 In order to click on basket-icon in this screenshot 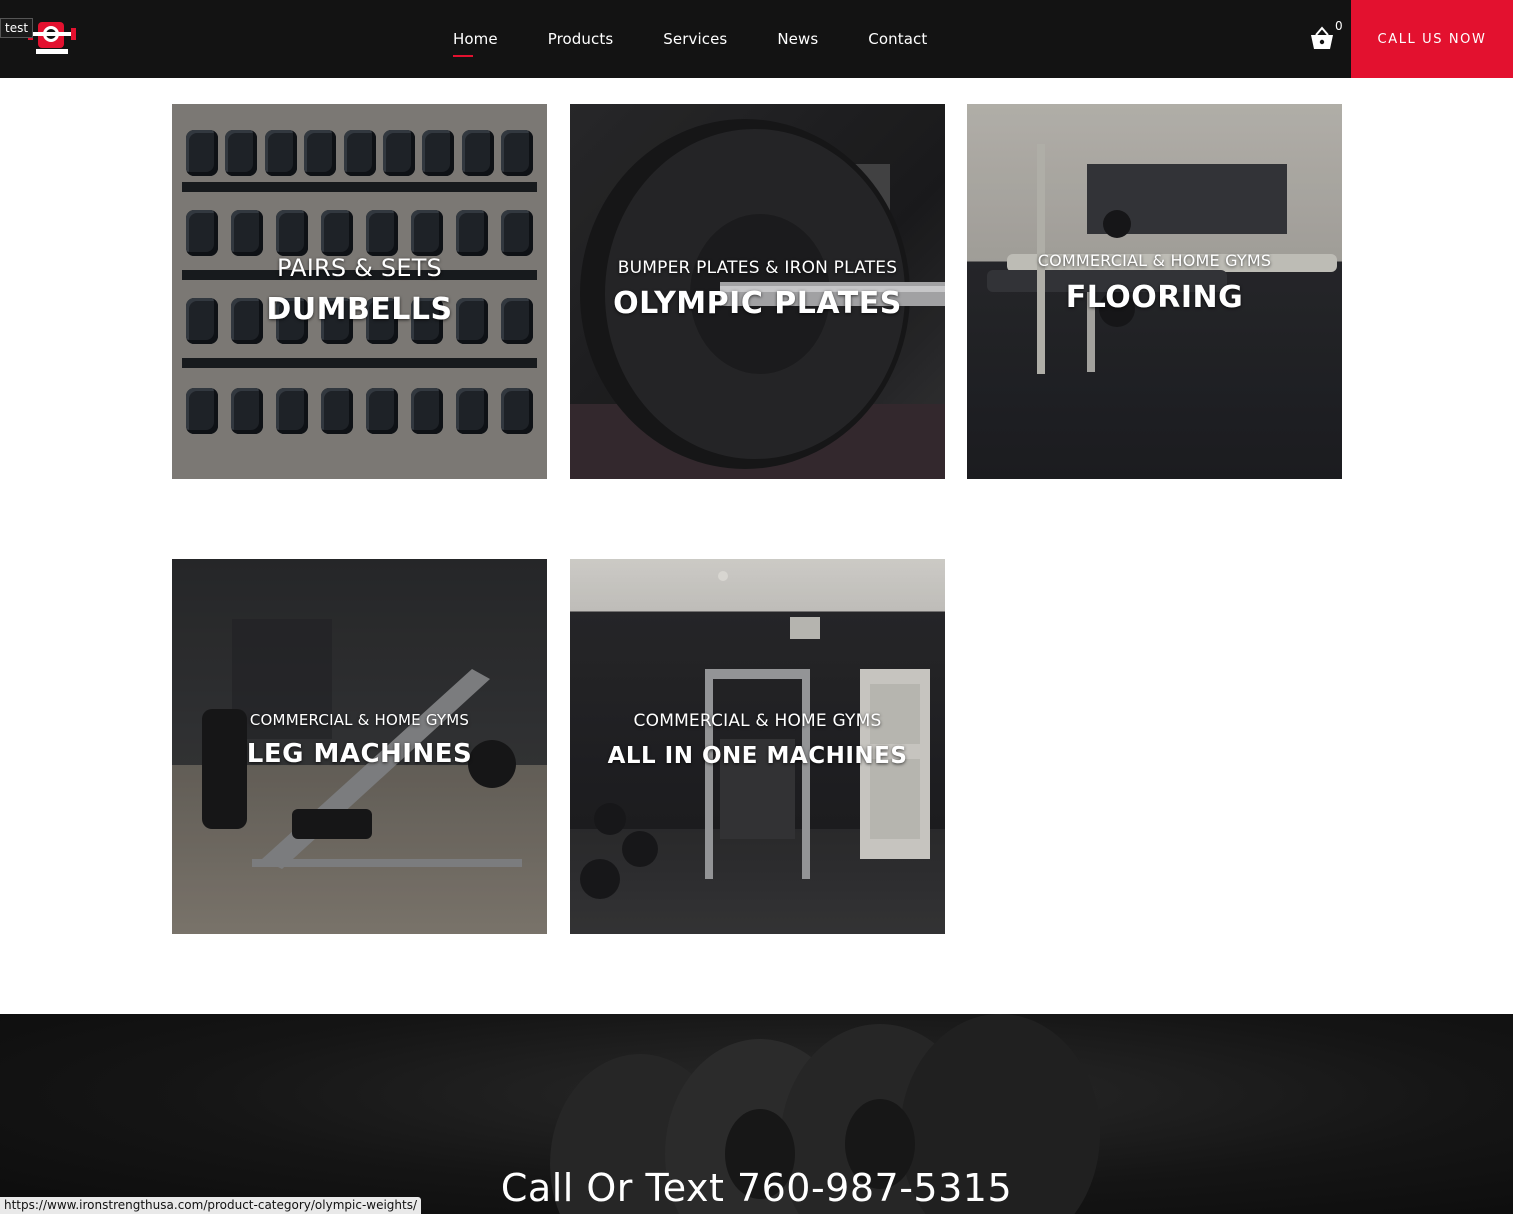, I will do `click(1322, 39)`.